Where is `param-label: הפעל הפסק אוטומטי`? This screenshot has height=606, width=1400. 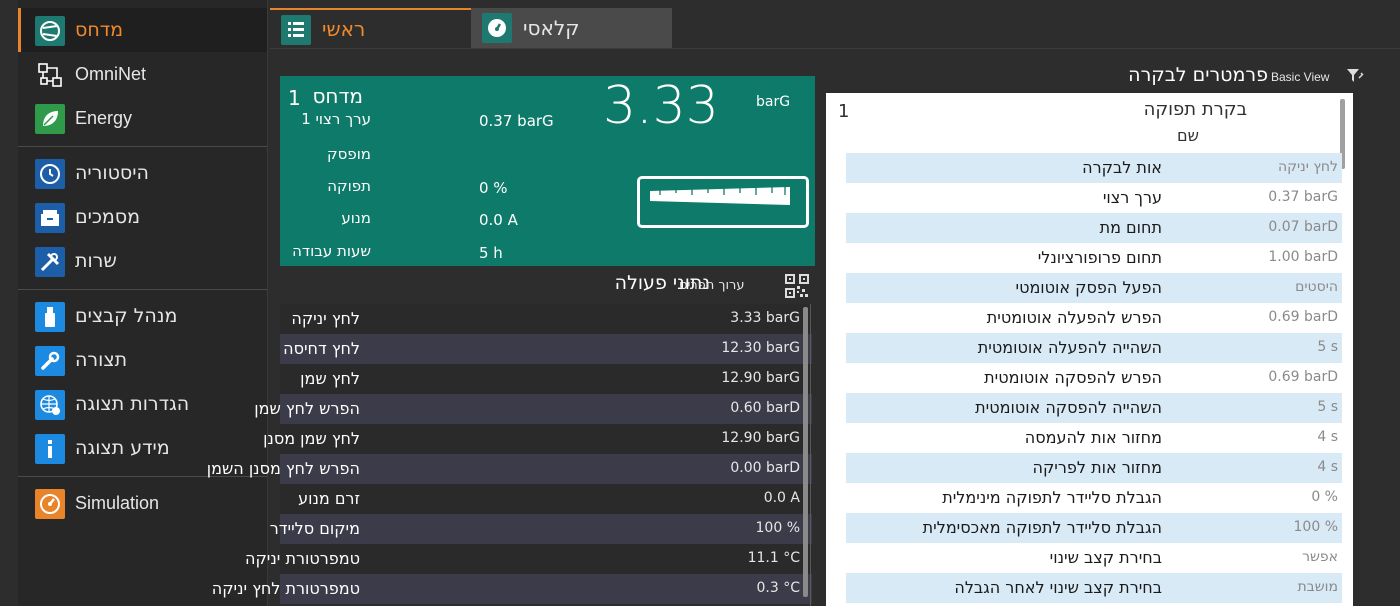 param-label: הפעל הפסק אוטומטי is located at coordinates (1088, 287).